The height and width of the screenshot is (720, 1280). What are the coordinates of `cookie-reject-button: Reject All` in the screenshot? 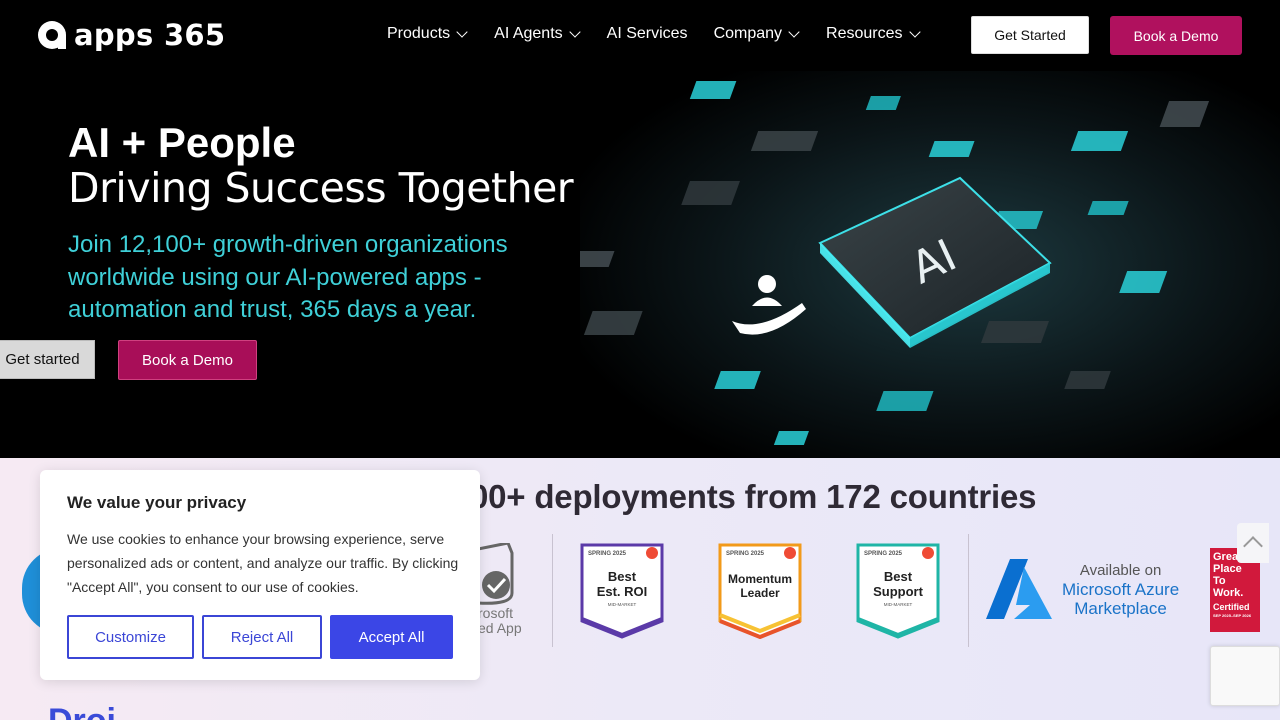 It's located at (262, 637).